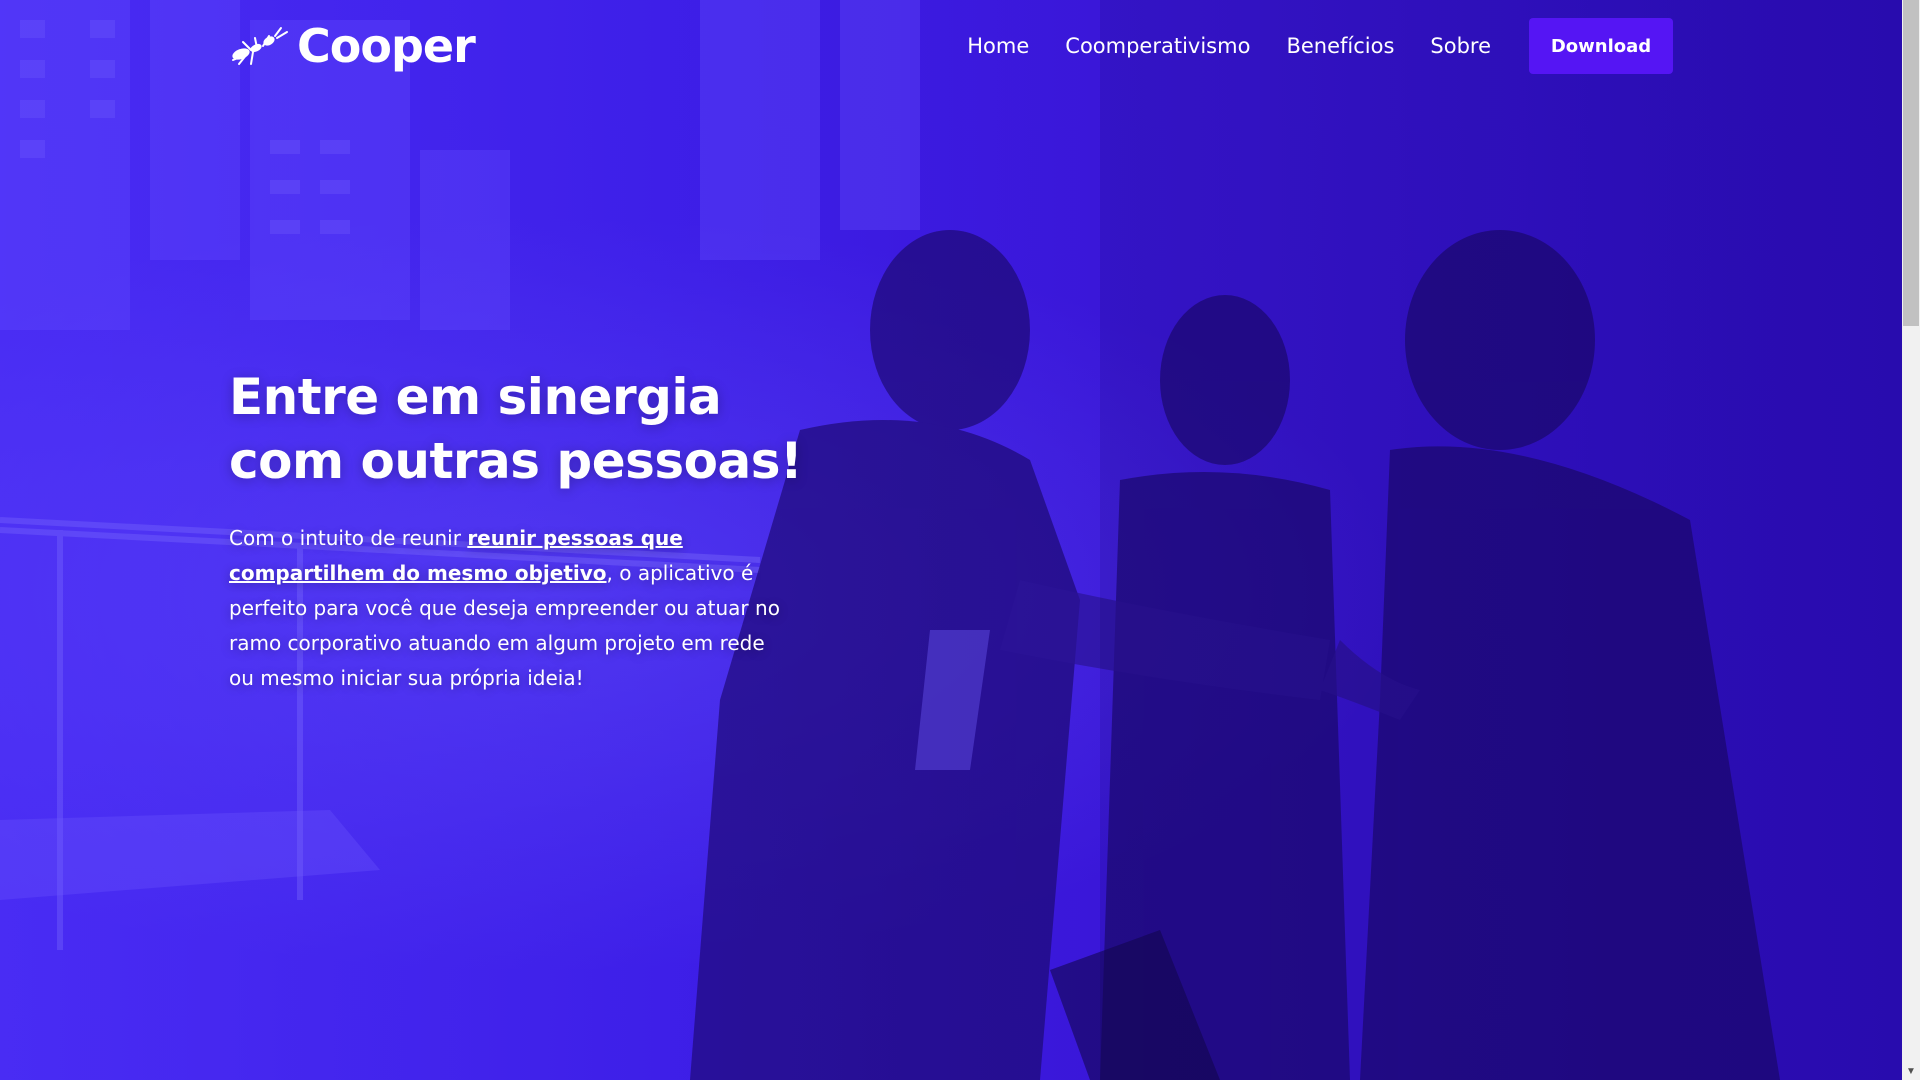 This screenshot has height=1080, width=1920. What do you see at coordinates (1460, 46) in the screenshot?
I see `nav-link-sobre: Sobre` at bounding box center [1460, 46].